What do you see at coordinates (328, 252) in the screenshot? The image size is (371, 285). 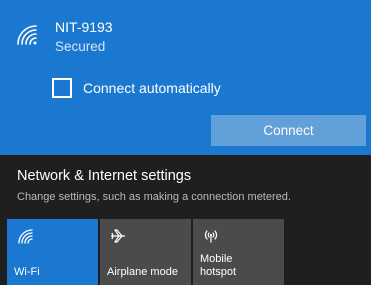 I see `tile-area-padding` at bounding box center [328, 252].